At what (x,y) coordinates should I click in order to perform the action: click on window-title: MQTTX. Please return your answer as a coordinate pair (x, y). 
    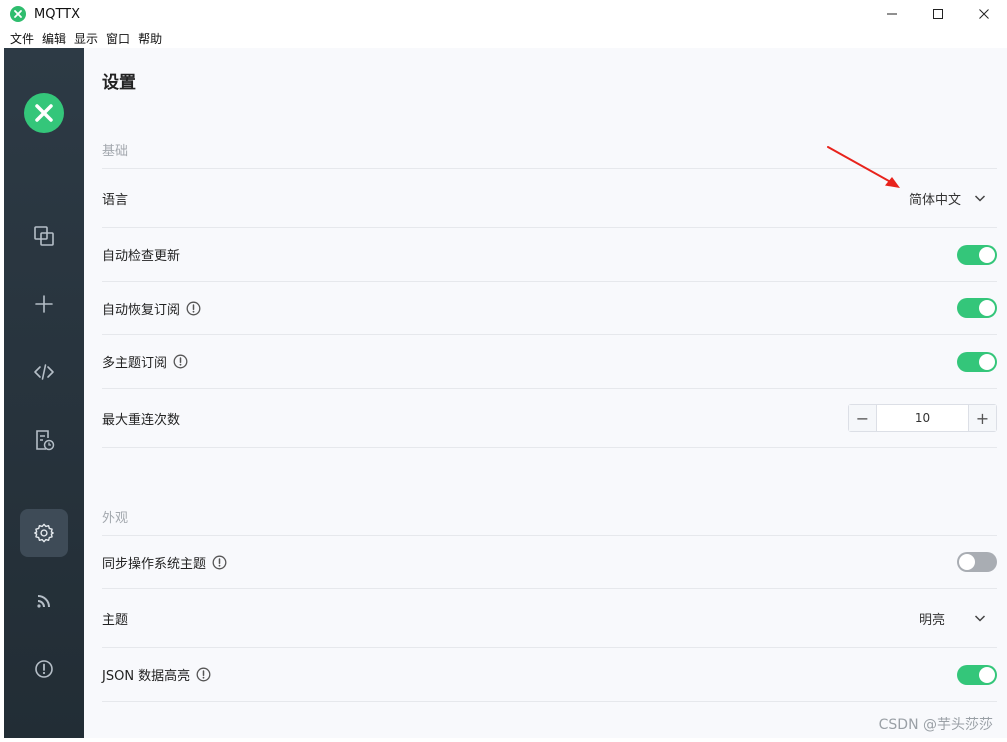
    Looking at the image, I should click on (57, 14).